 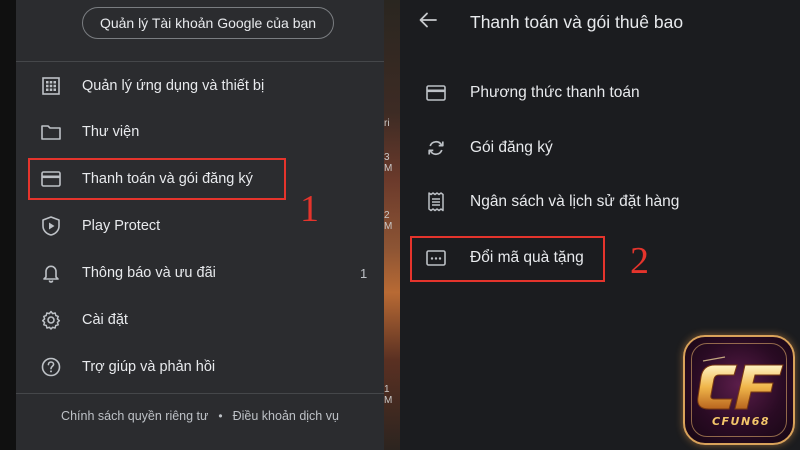 I want to click on menu-item-notifications-offers: Thông báo và ưu đãi 1, so click(x=200, y=273).